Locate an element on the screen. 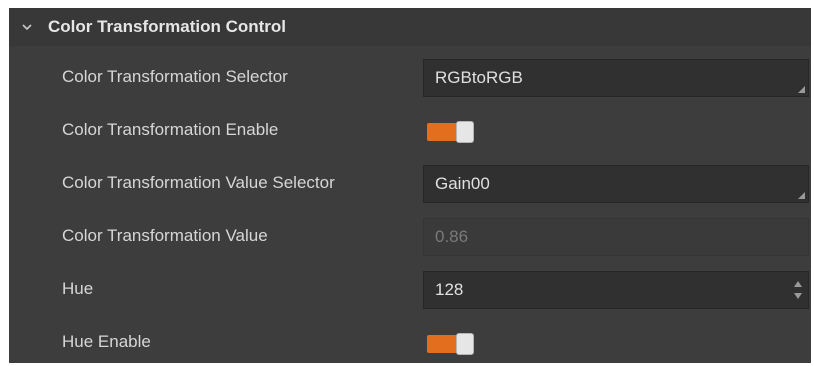 The image size is (814, 366). color-transformation-value-selector-dropdown: Gain00 is located at coordinates (616, 184).